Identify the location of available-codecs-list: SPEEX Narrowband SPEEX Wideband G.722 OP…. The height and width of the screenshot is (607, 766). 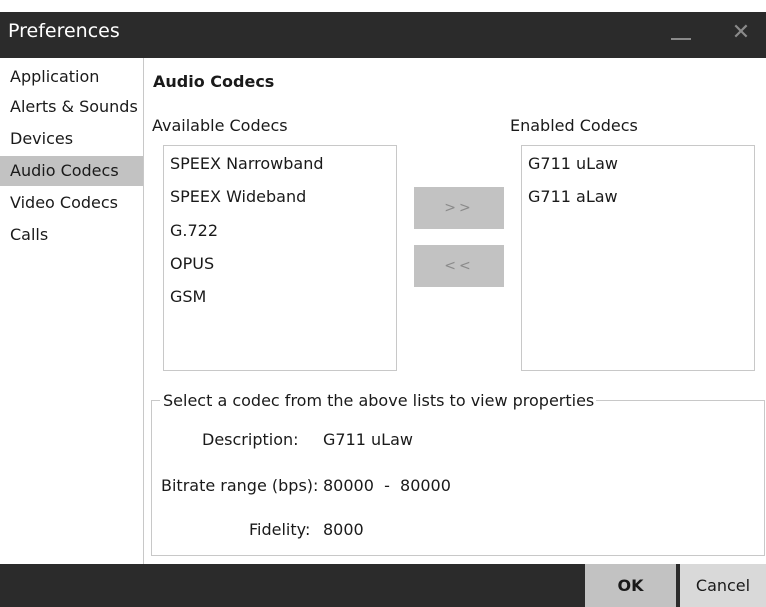
(280, 258).